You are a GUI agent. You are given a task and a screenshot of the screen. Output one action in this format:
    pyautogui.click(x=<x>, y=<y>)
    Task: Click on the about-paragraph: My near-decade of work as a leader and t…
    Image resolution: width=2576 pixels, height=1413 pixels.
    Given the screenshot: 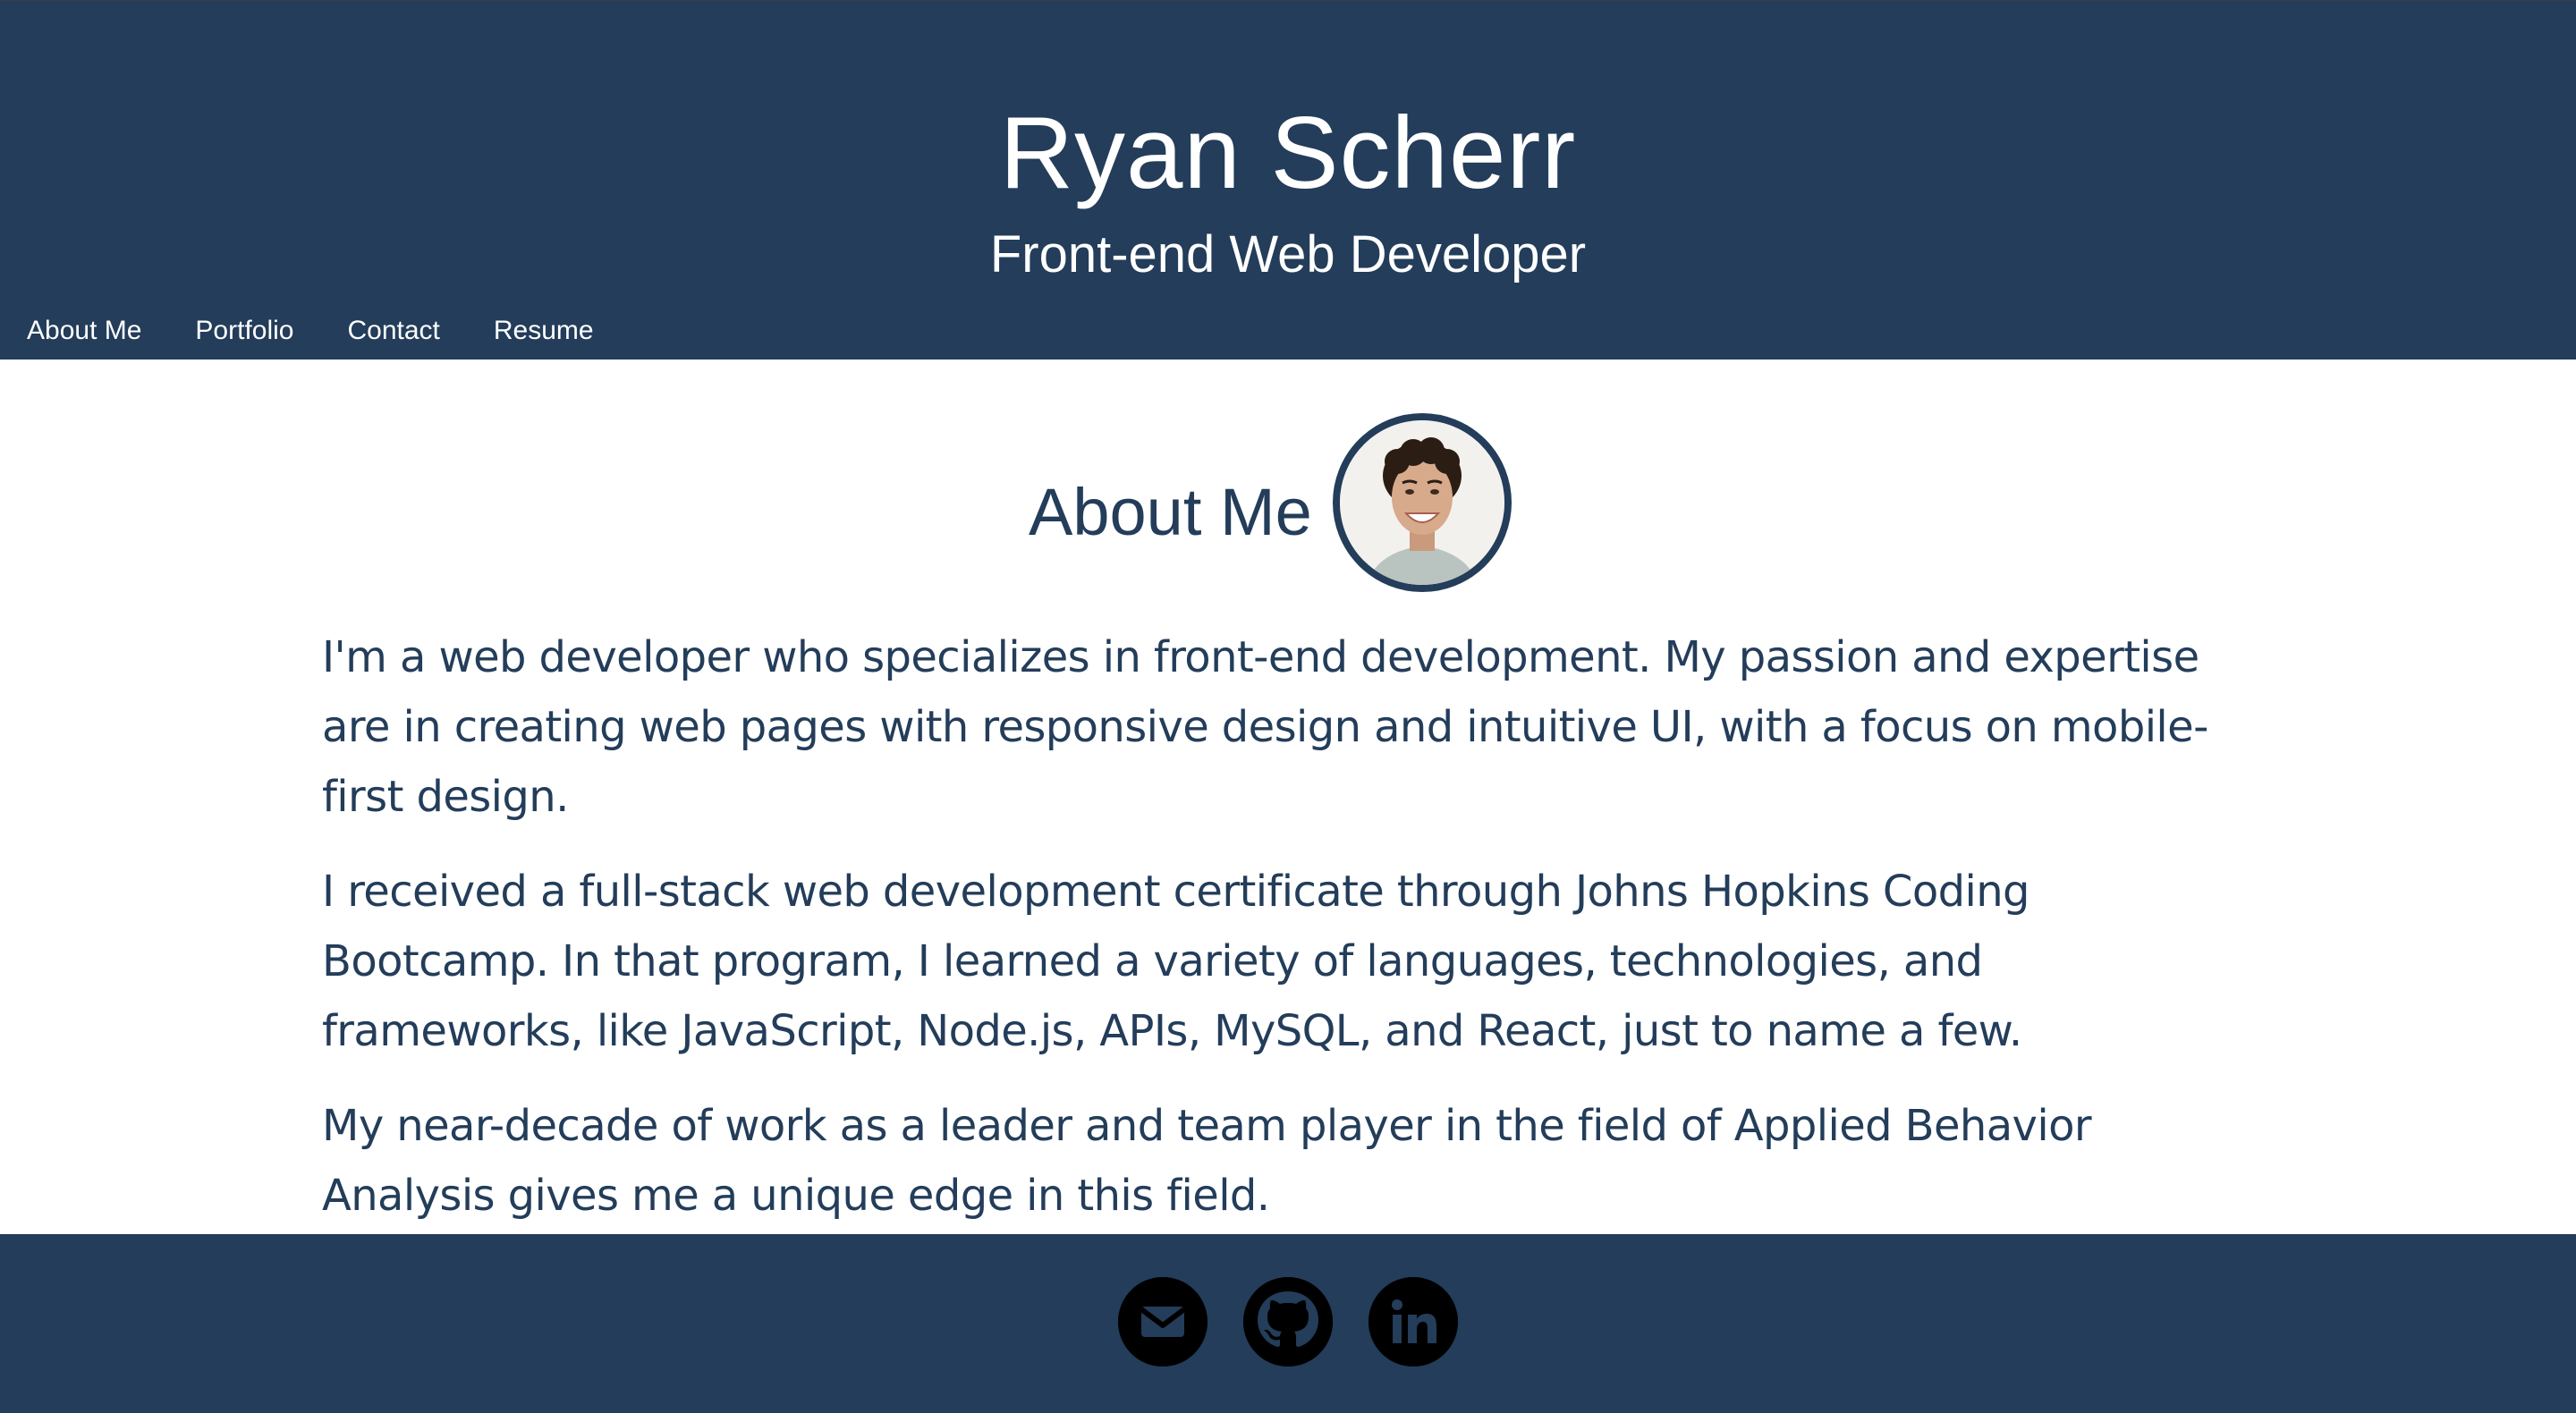 What is the action you would take?
    pyautogui.click(x=1207, y=1161)
    